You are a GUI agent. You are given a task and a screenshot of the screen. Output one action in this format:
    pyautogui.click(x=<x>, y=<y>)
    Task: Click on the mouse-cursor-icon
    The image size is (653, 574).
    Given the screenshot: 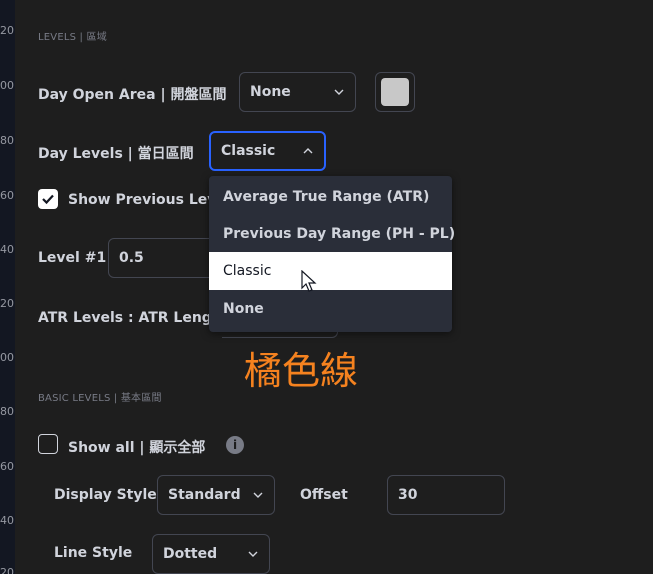 What is the action you would take?
    pyautogui.click(x=309, y=281)
    